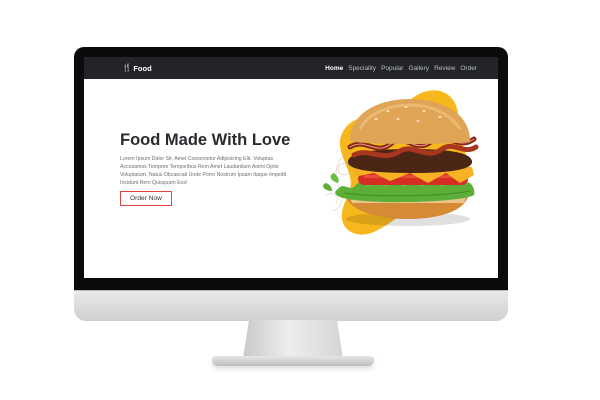 This screenshot has width=600, height=400. What do you see at coordinates (293, 339) in the screenshot?
I see `monitor-stand` at bounding box center [293, 339].